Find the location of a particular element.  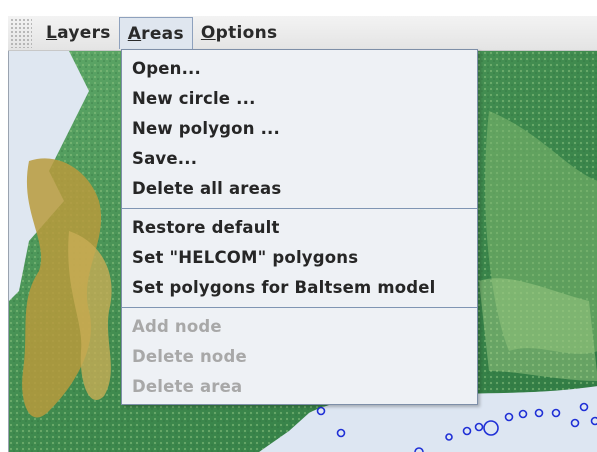

menu-bar: Layers Areas Options is located at coordinates (302, 33).